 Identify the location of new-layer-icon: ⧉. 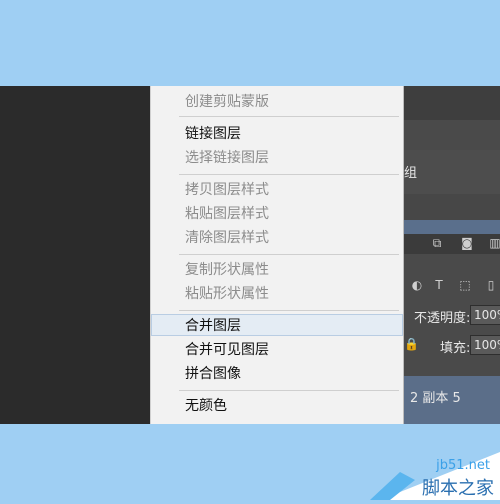
(437, 243).